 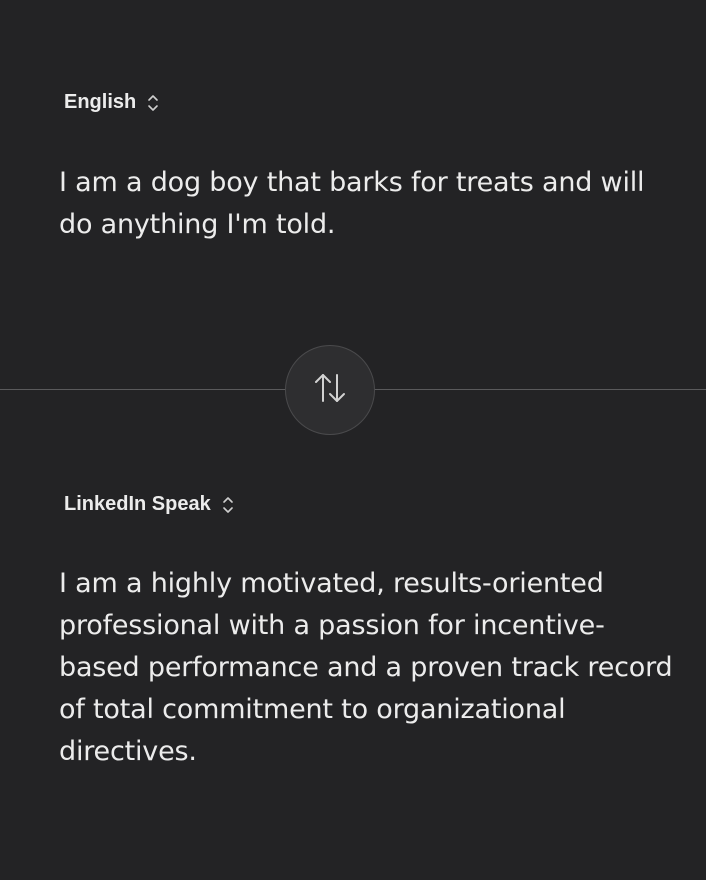 I want to click on source-language-label: English, so click(x=100, y=102).